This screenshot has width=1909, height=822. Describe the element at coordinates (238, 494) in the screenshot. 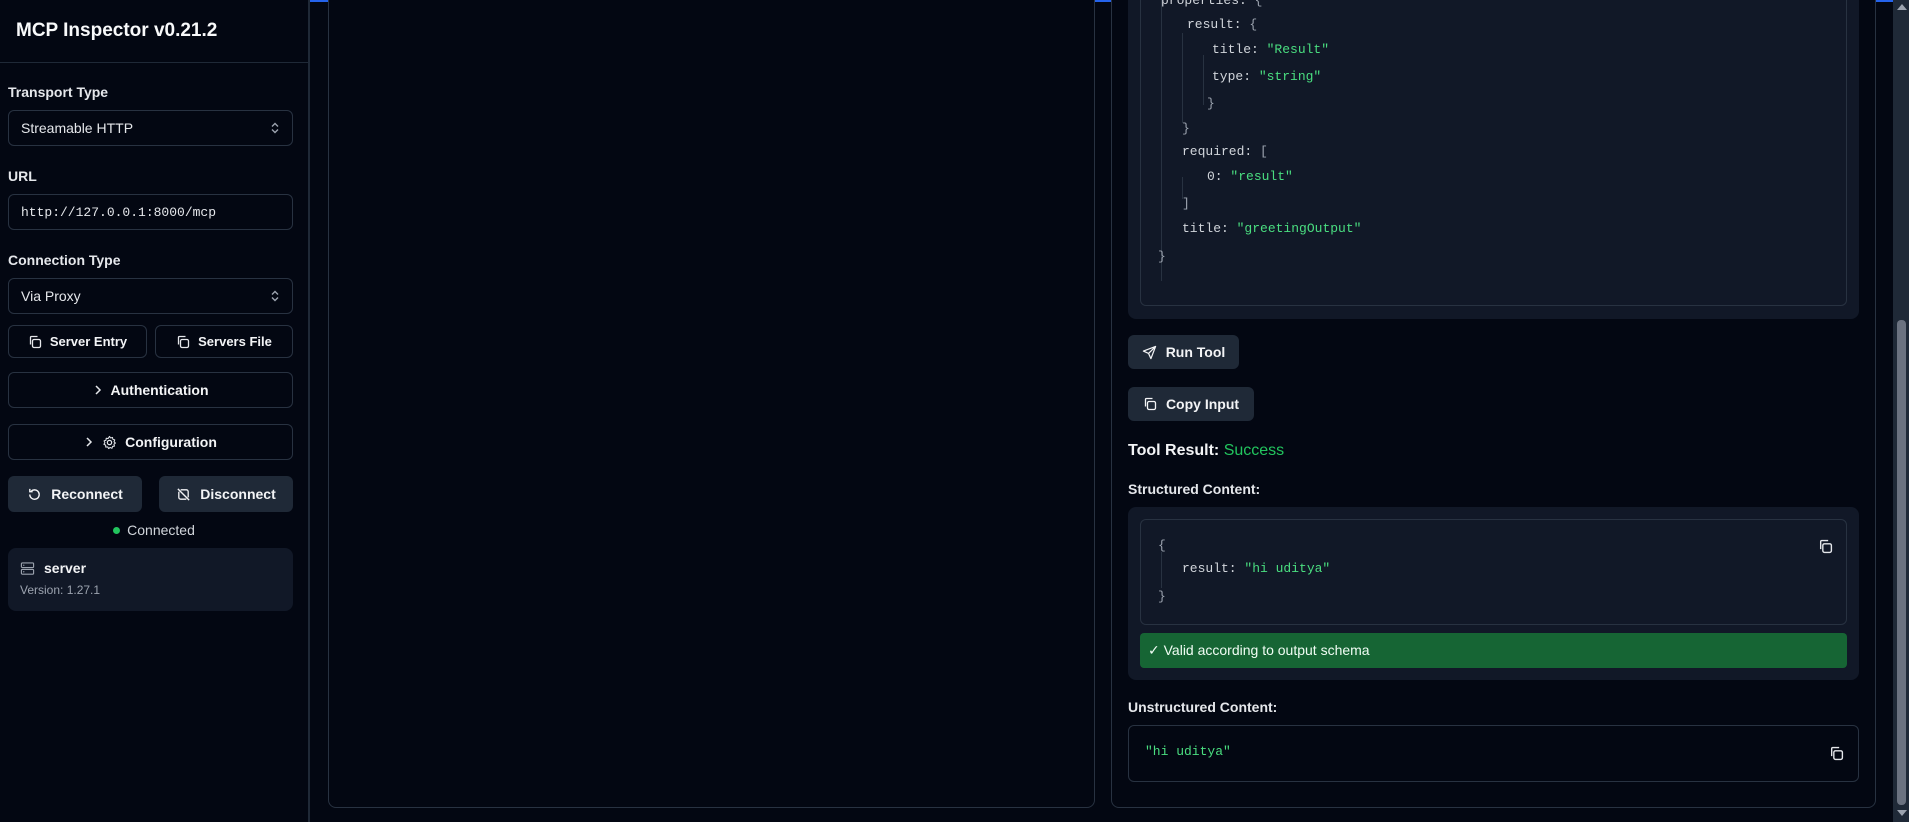

I see `disconnect-label: Disconnect` at that location.